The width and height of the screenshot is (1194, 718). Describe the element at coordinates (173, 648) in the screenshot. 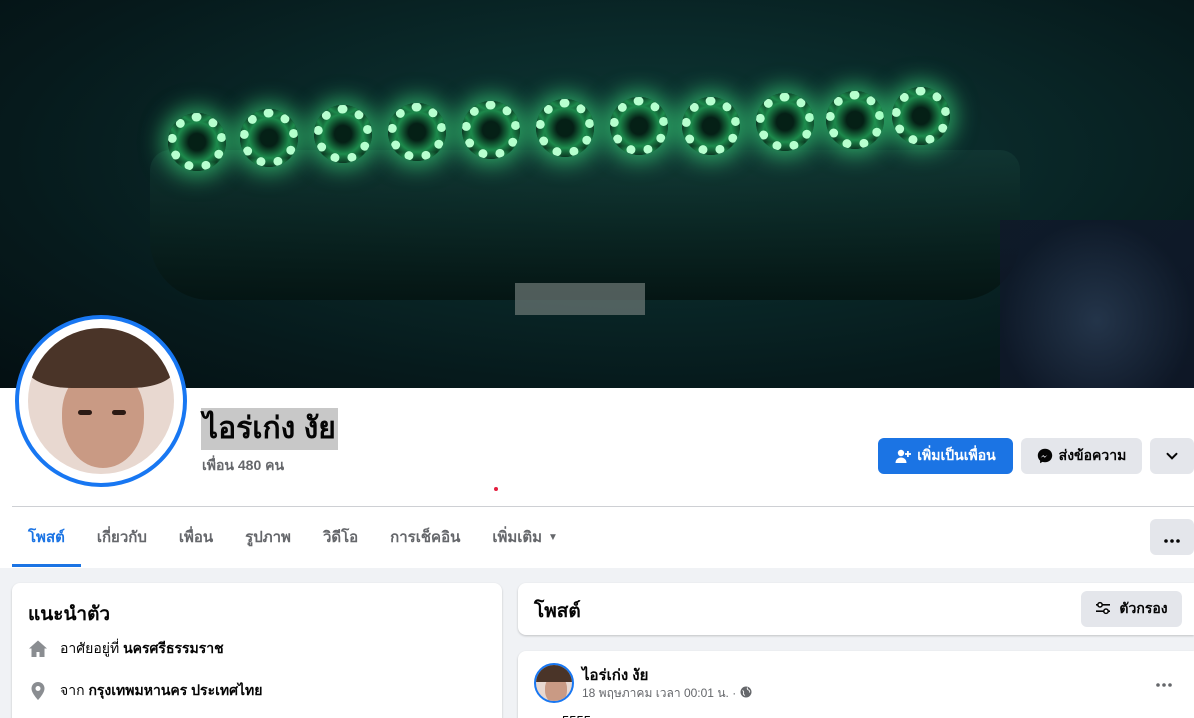

I see `intro-lives-link: นครศรีธรรมราช` at that location.